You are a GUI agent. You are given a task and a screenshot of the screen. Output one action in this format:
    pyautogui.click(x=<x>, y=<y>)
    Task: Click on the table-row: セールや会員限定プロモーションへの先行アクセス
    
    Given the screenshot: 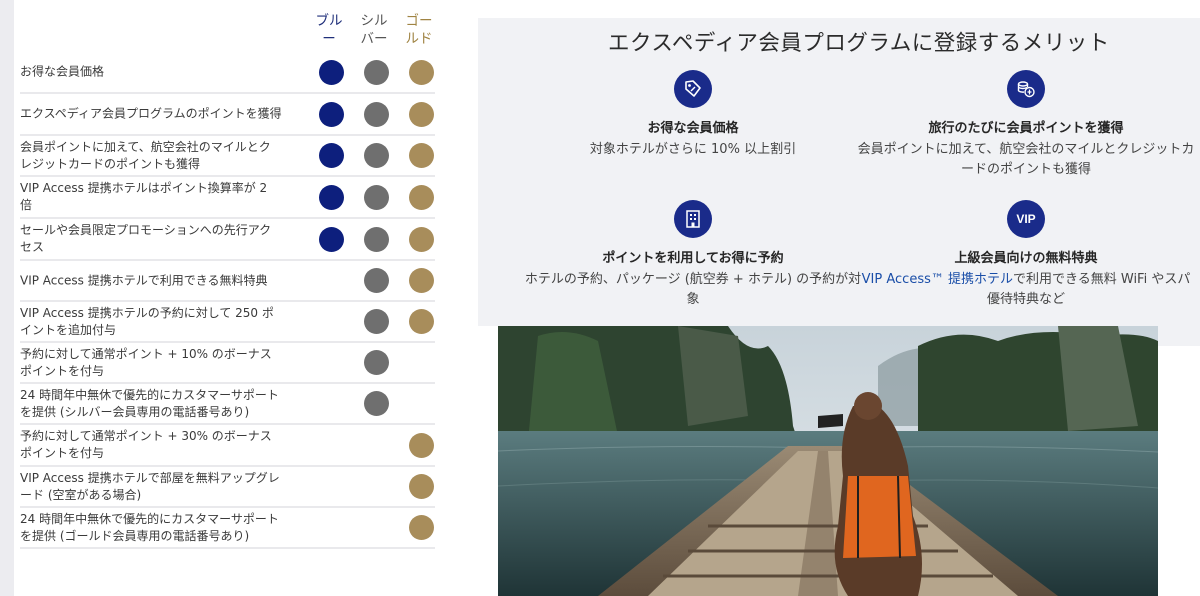 What is the action you would take?
    pyautogui.click(x=227, y=240)
    